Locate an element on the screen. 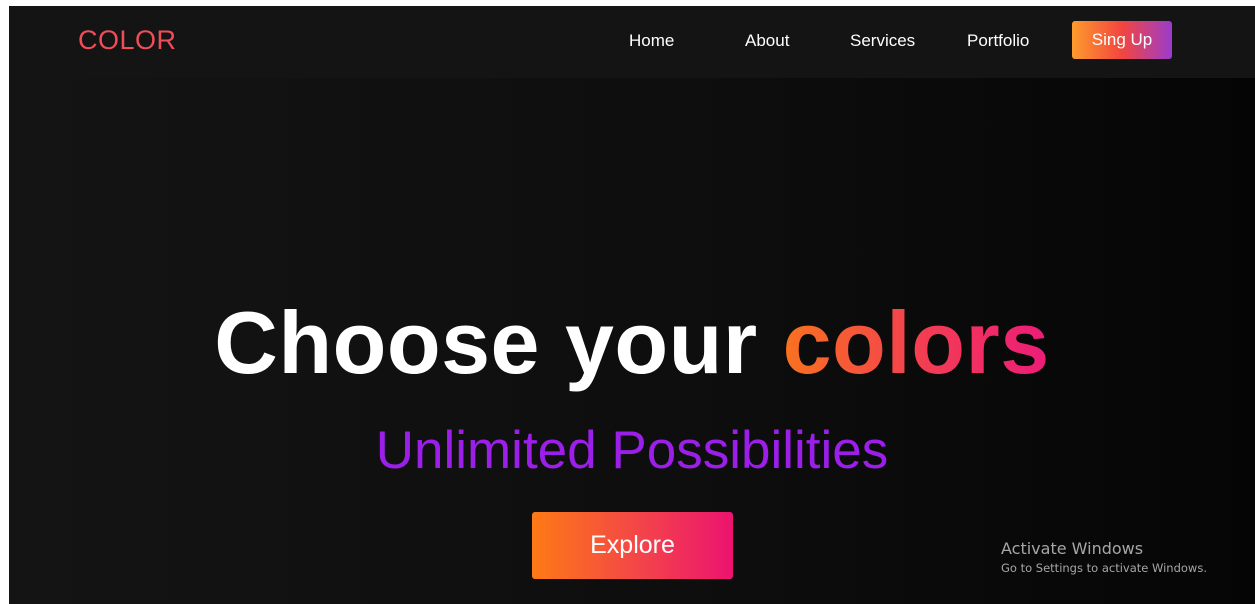  explore-button: Explore is located at coordinates (632, 545).